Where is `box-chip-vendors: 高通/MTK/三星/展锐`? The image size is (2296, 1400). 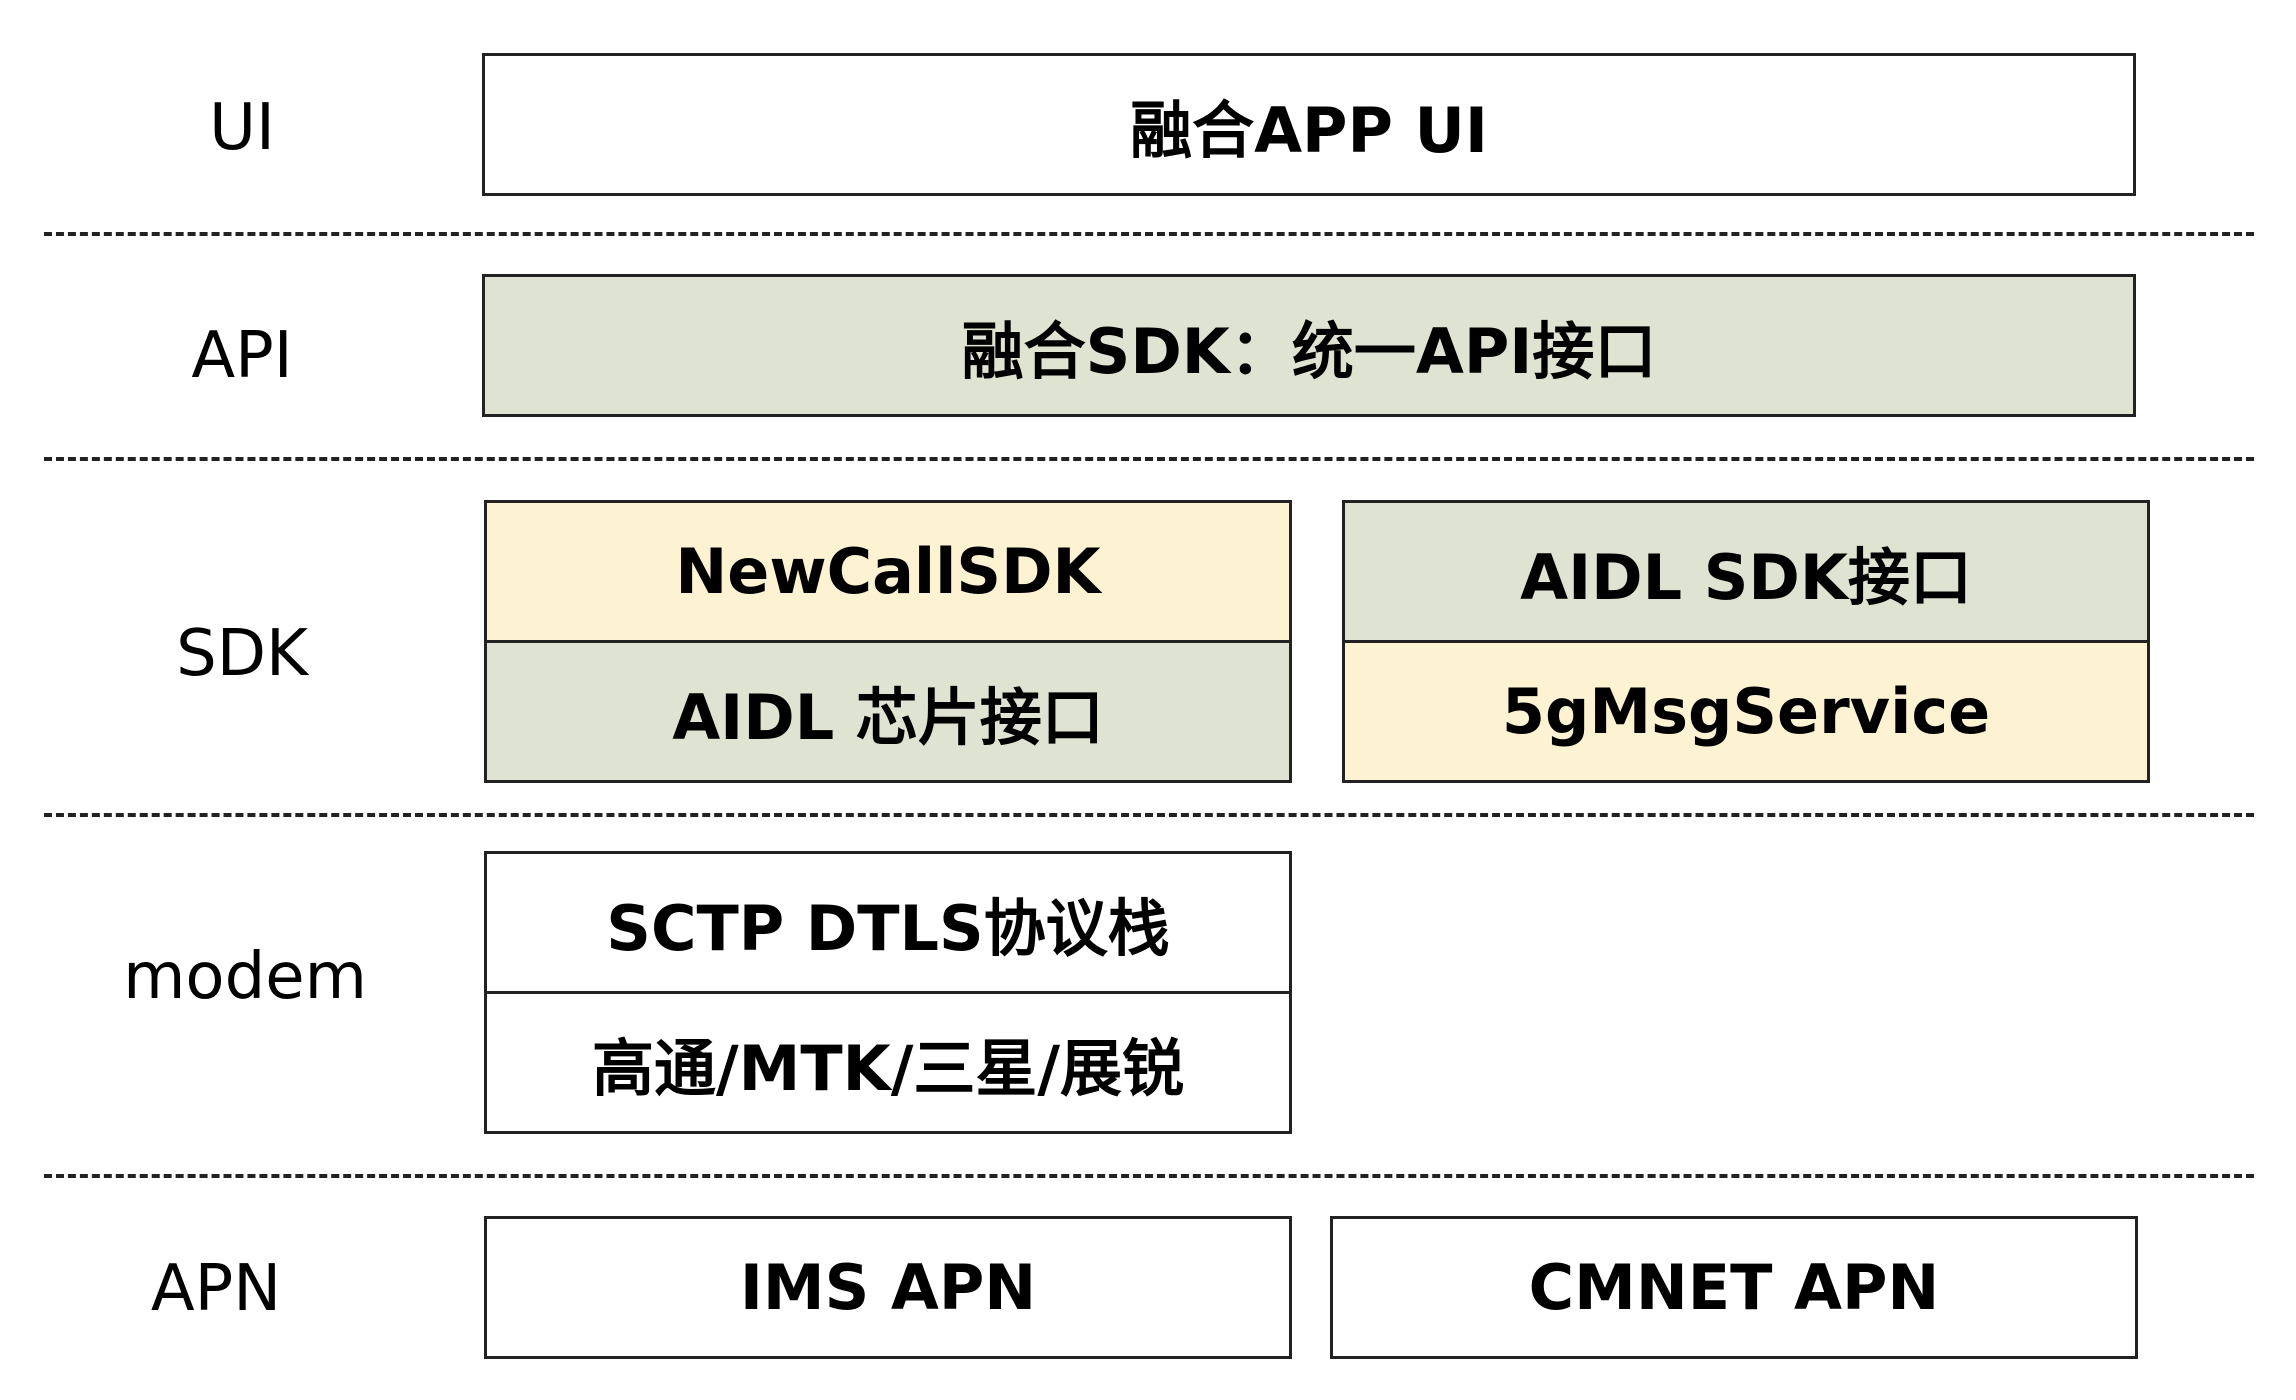
box-chip-vendors: 高通/MTK/三星/展锐 is located at coordinates (888, 1062).